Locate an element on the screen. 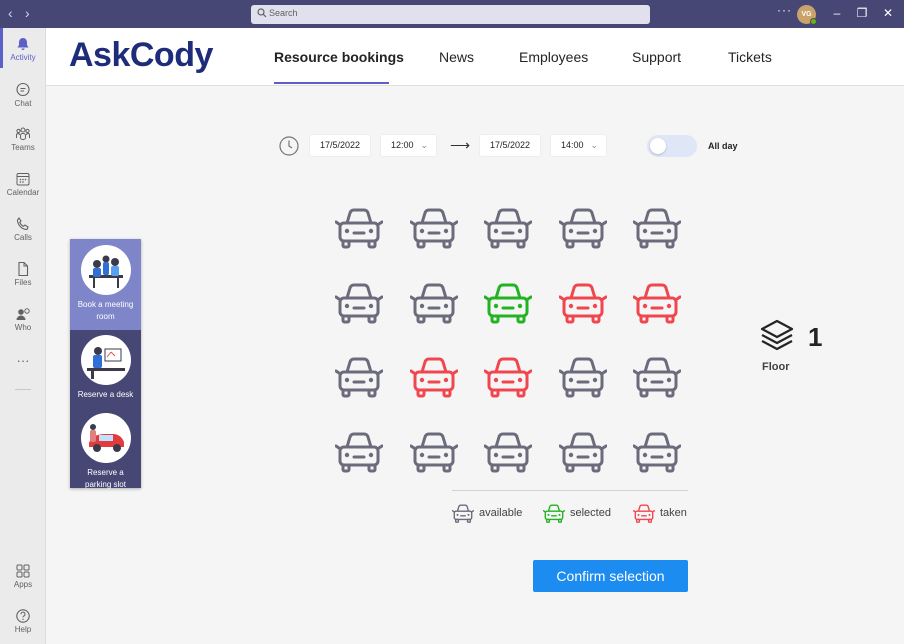 This screenshot has width=904, height=644. rail-item-files: Files is located at coordinates (23, 274).